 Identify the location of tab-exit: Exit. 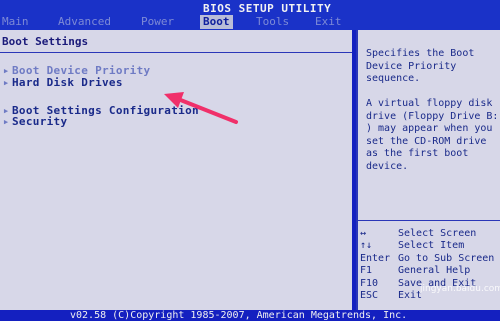
(328, 22).